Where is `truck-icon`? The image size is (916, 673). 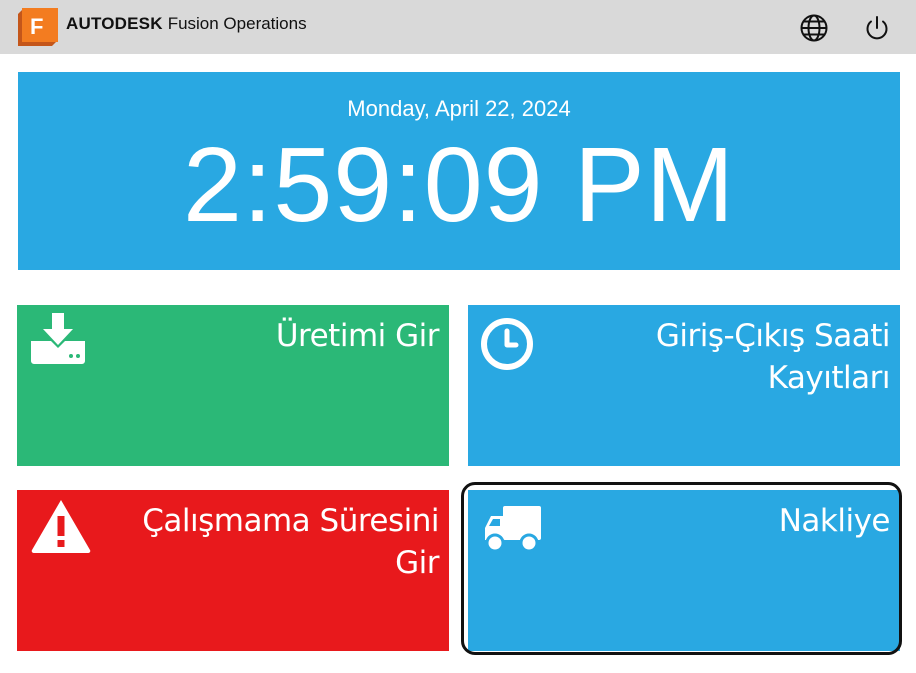 truck-icon is located at coordinates (513, 529).